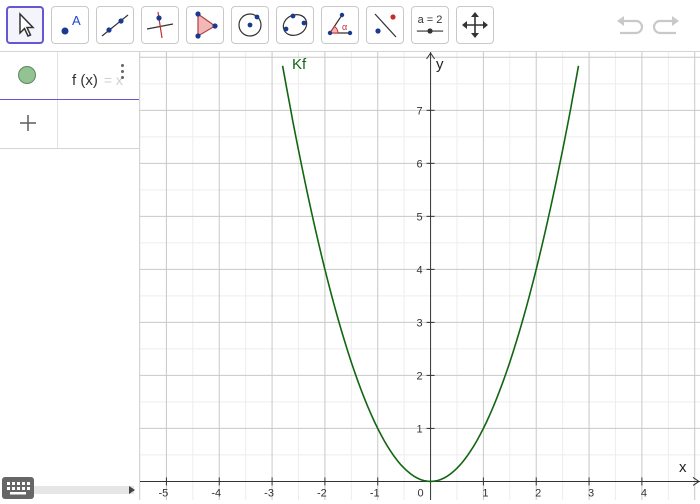  I want to click on keyboard-button, so click(18, 488).